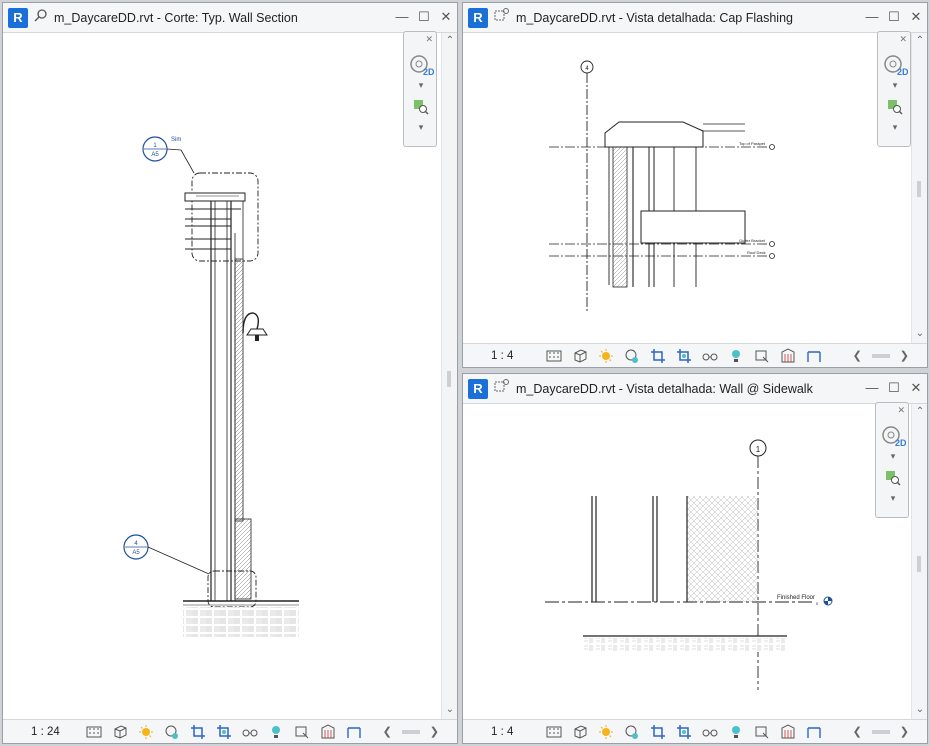  I want to click on grid-line-4: 4, so click(587, 185).